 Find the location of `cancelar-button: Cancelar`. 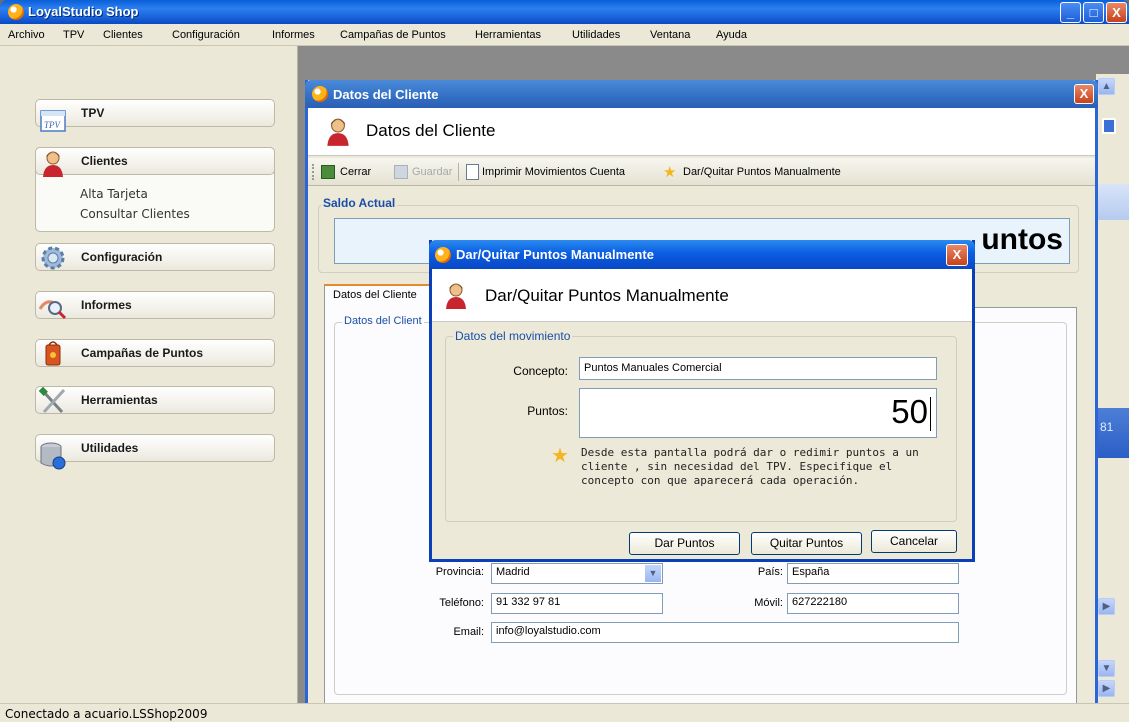

cancelar-button: Cancelar is located at coordinates (914, 541).